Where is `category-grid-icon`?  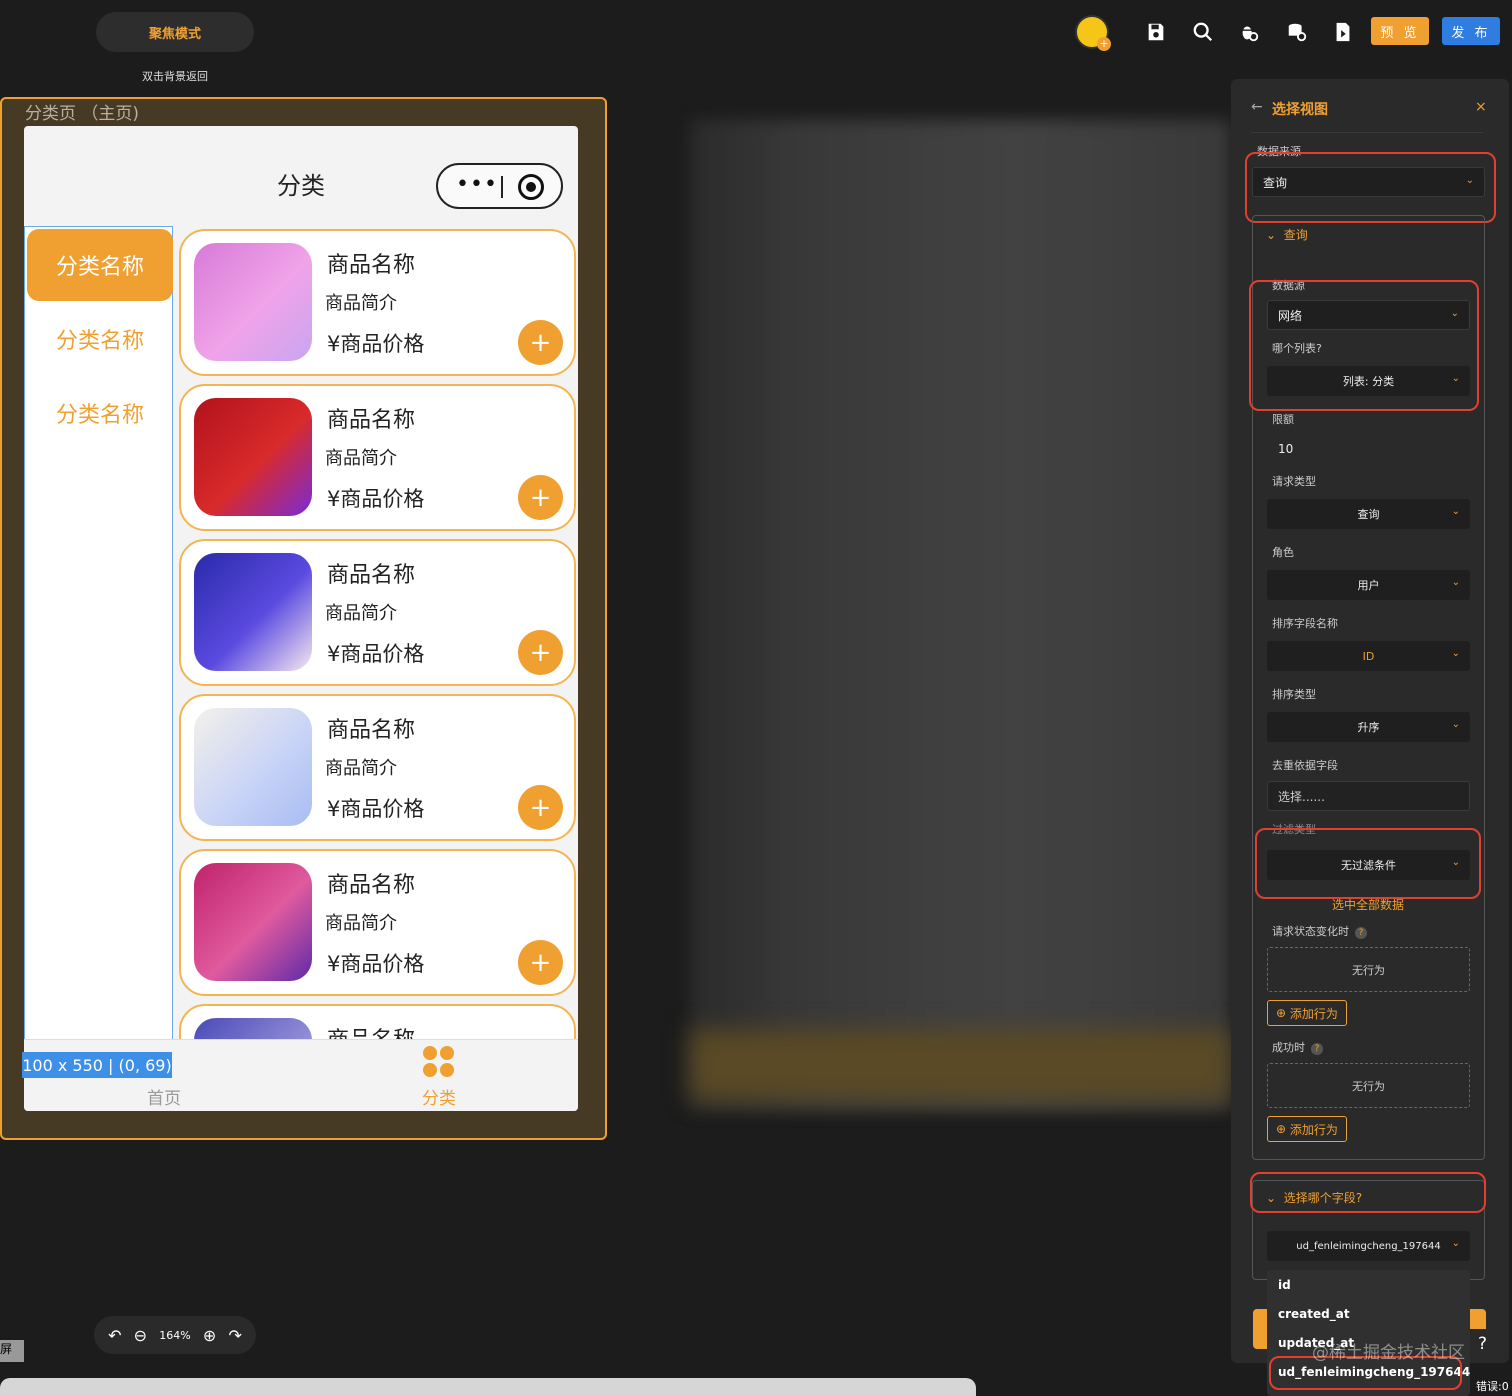
category-grid-icon is located at coordinates (439, 1062).